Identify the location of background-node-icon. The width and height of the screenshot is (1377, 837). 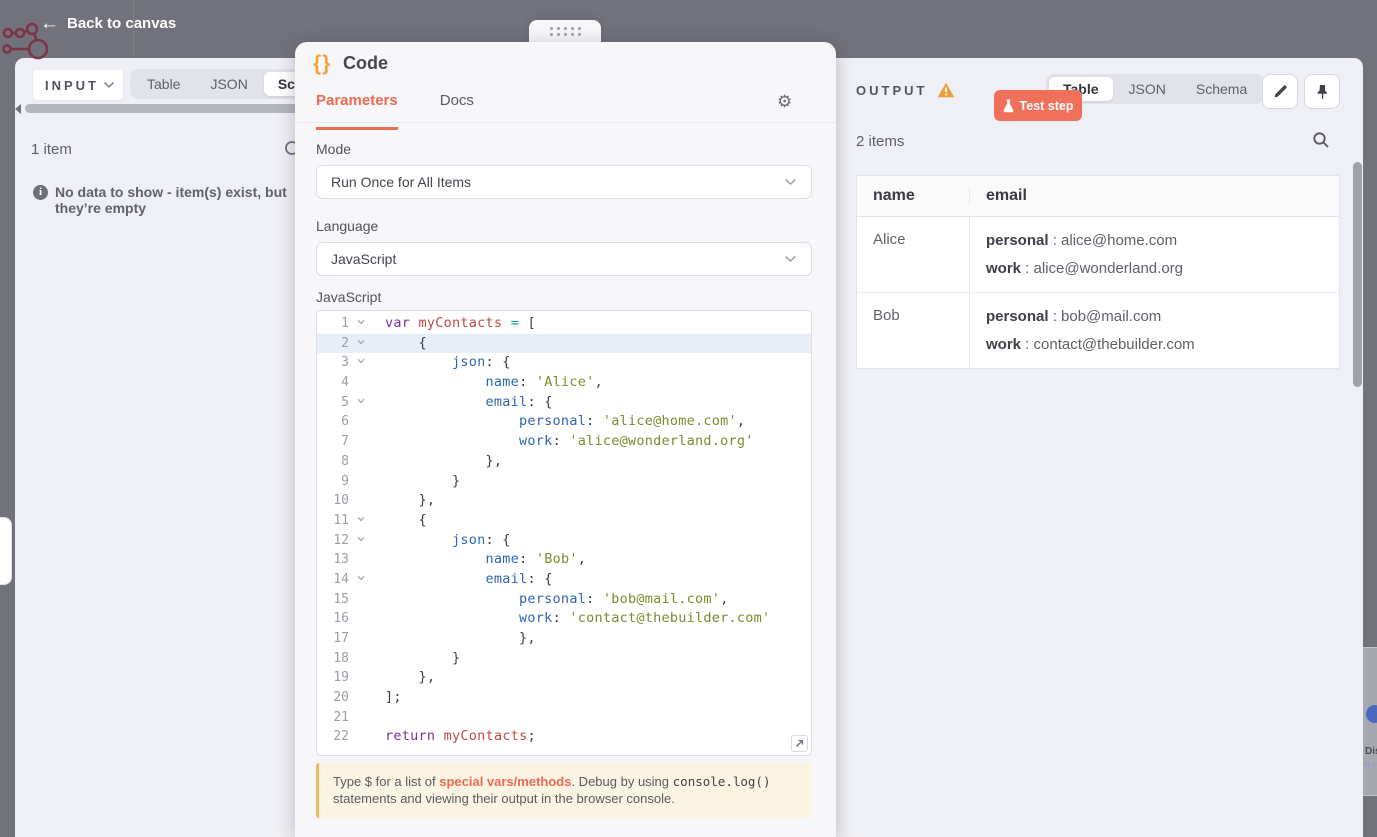
(1371, 714).